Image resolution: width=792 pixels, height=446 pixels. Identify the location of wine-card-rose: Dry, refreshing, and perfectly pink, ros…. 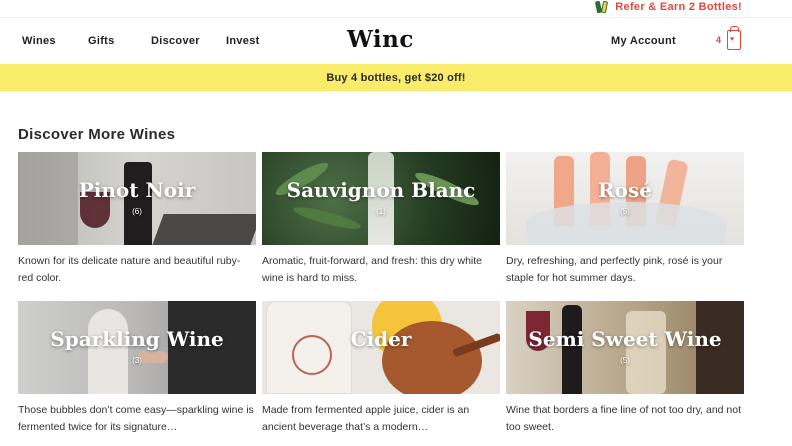
(625, 219).